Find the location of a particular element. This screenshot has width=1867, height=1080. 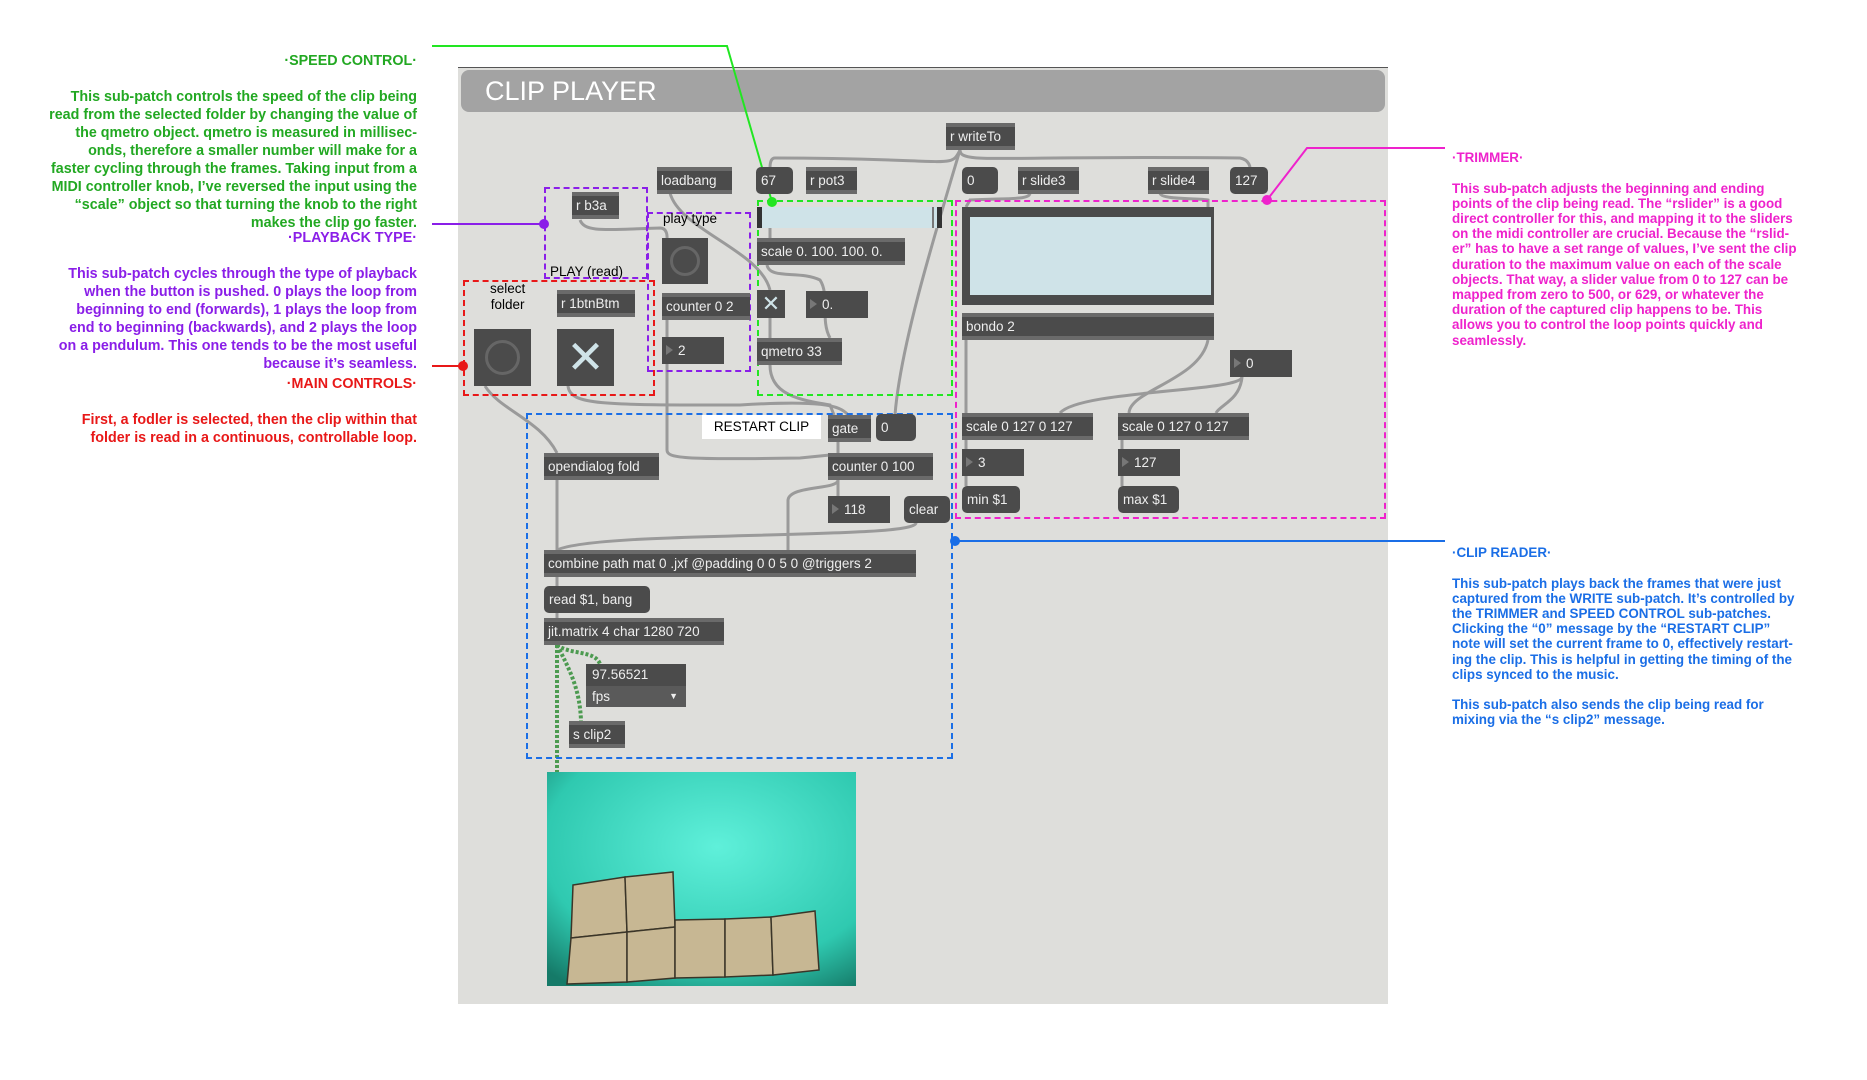

s-clip2-object: s clip2 is located at coordinates (597, 734).